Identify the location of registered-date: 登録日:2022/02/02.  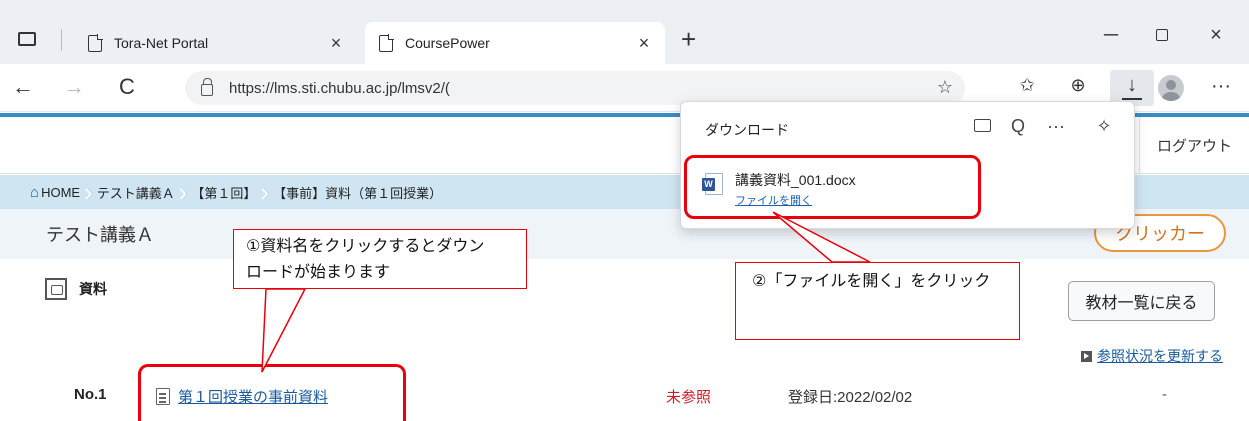
(850, 397).